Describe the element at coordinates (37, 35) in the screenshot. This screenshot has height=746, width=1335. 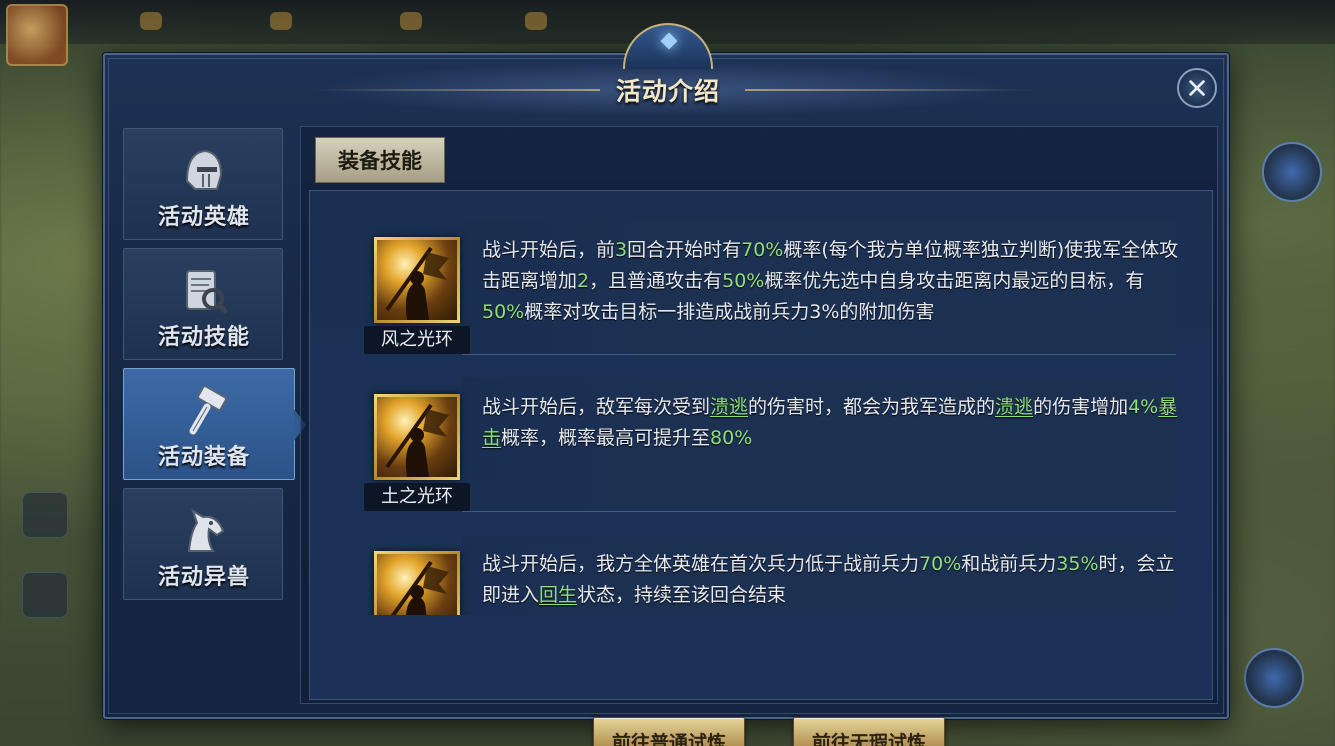
I see `player-avatar` at that location.